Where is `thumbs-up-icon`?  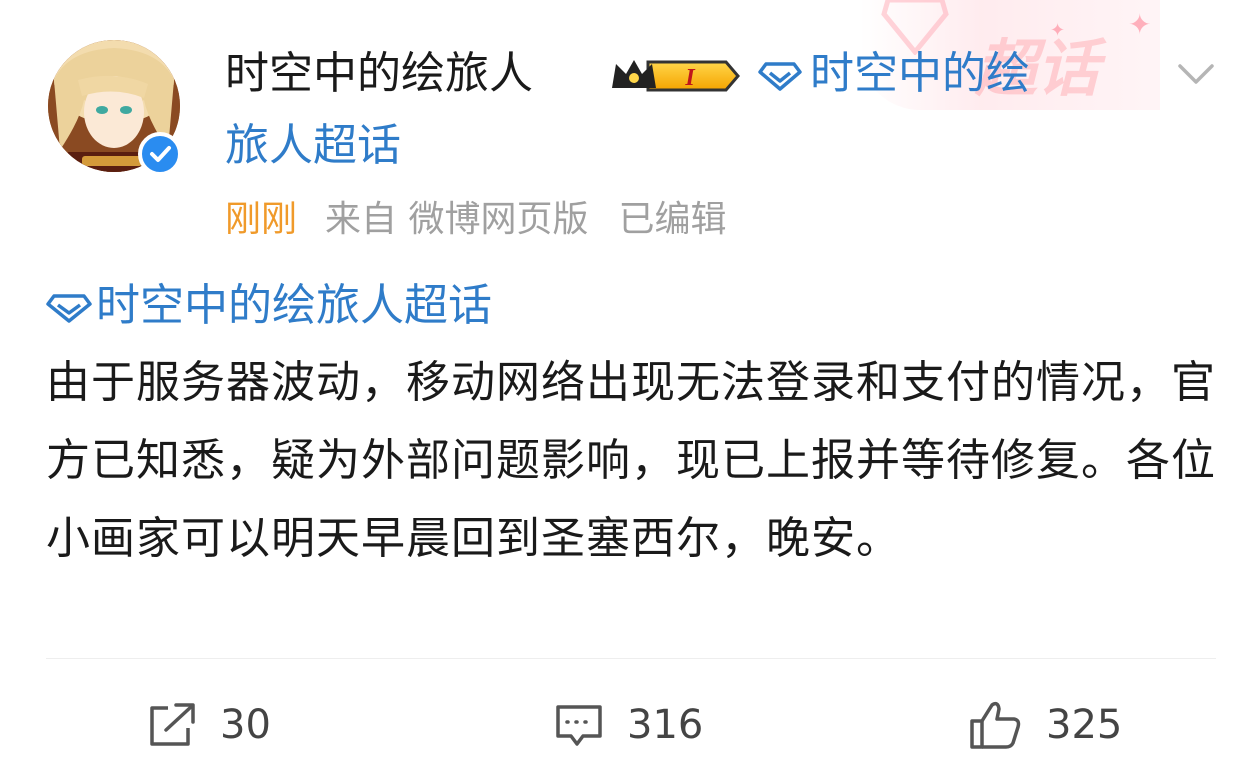 thumbs-up-icon is located at coordinates (995, 725).